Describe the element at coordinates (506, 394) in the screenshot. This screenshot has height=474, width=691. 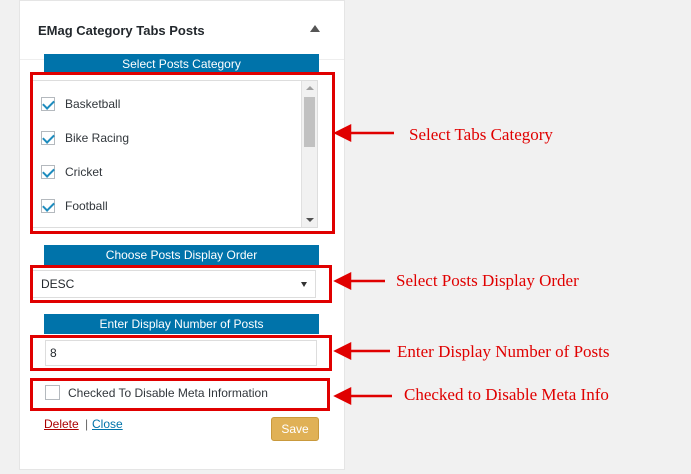
I see `disable-meta-annotation: Checked to Disable Meta Info` at that location.